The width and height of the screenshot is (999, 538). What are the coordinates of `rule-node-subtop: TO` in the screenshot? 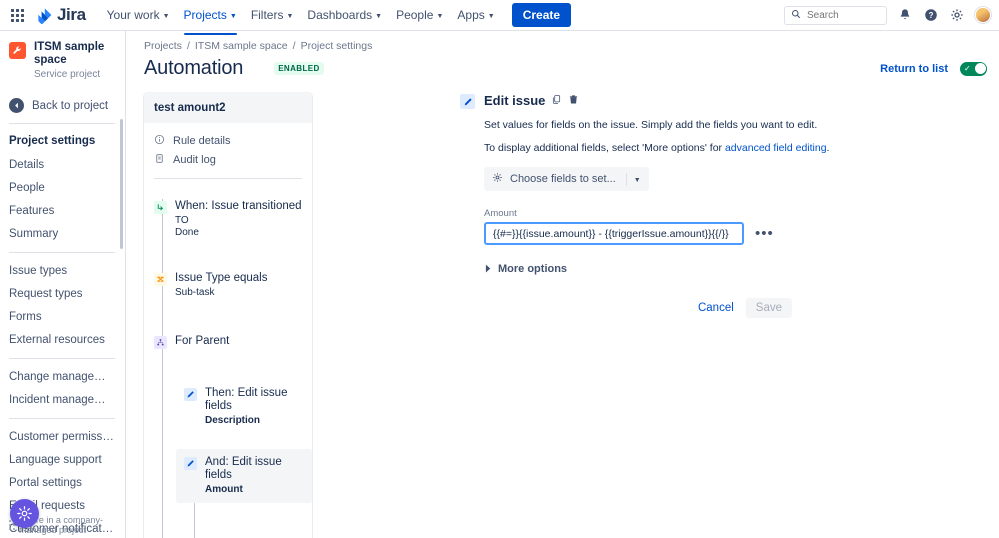 It's located at (182, 220).